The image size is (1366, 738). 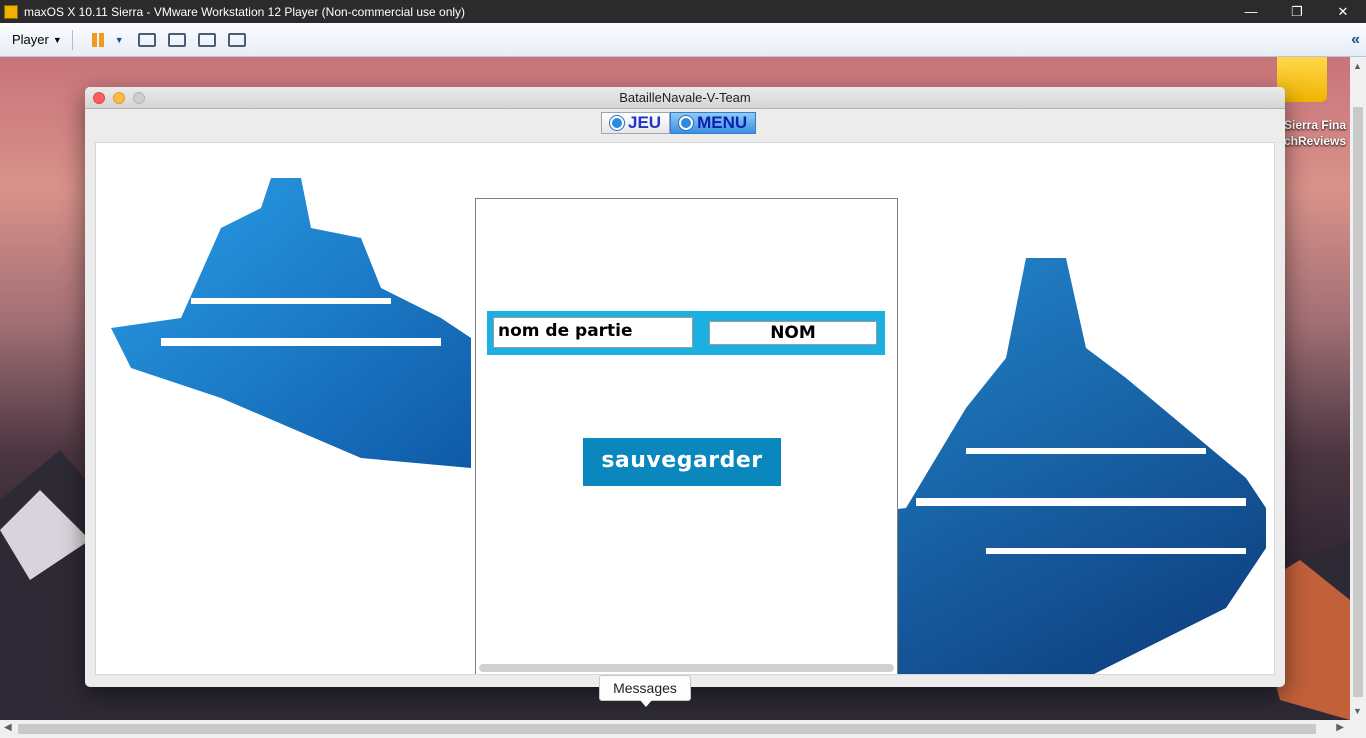 What do you see at coordinates (1340, 727) in the screenshot?
I see `scroll-right-icon: ▶` at bounding box center [1340, 727].